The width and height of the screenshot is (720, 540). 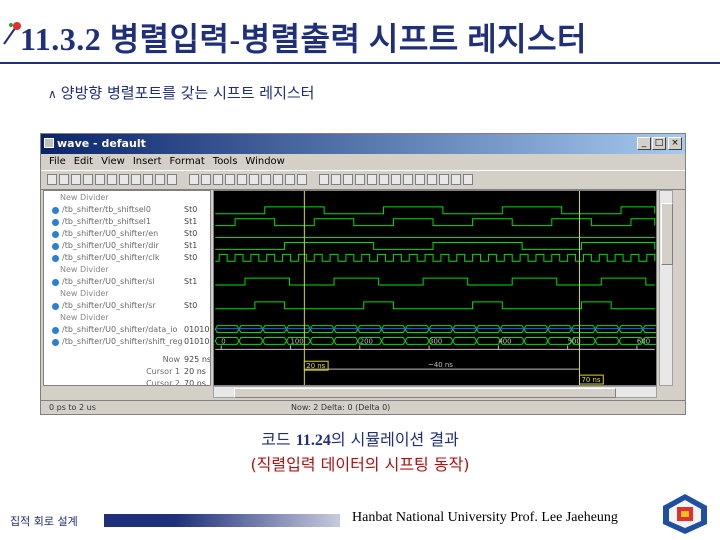 I want to click on status-bar: 0 ps to 2 us Now: 2 Delta: 0 (Delta 0), so click(x=363, y=407).